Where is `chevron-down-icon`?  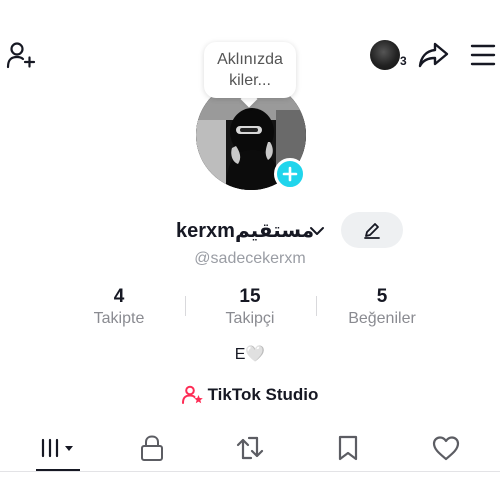 chevron-down-icon is located at coordinates (317, 231).